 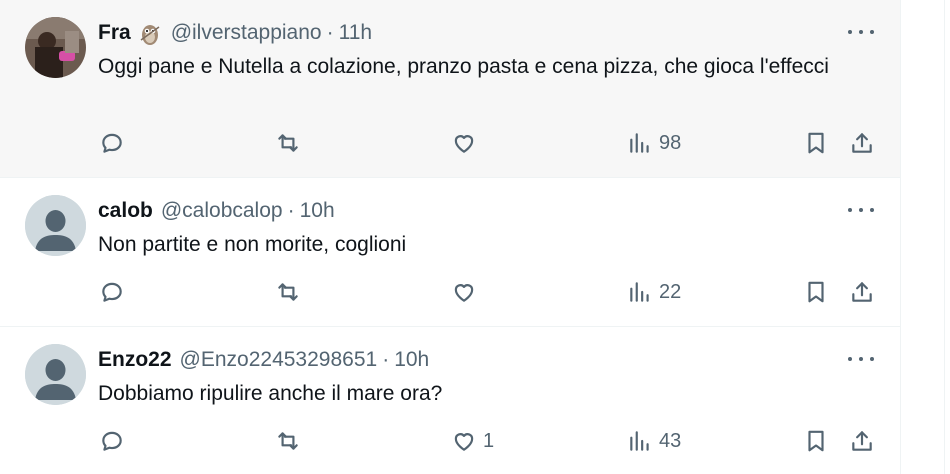 What do you see at coordinates (125, 211) in the screenshot?
I see `display-name: calob` at bounding box center [125, 211].